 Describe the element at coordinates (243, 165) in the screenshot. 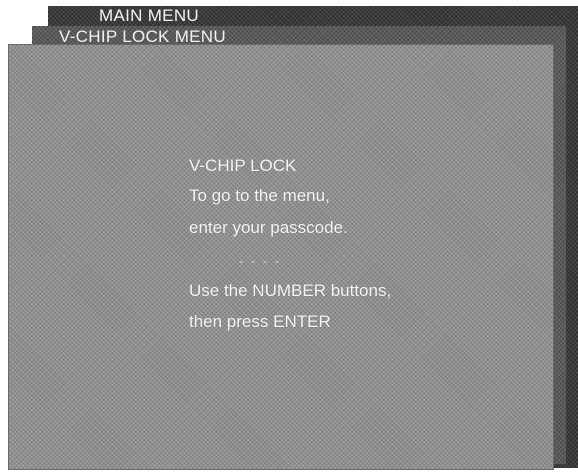

I see `panel-heading: V-CHIP LOCK` at that location.